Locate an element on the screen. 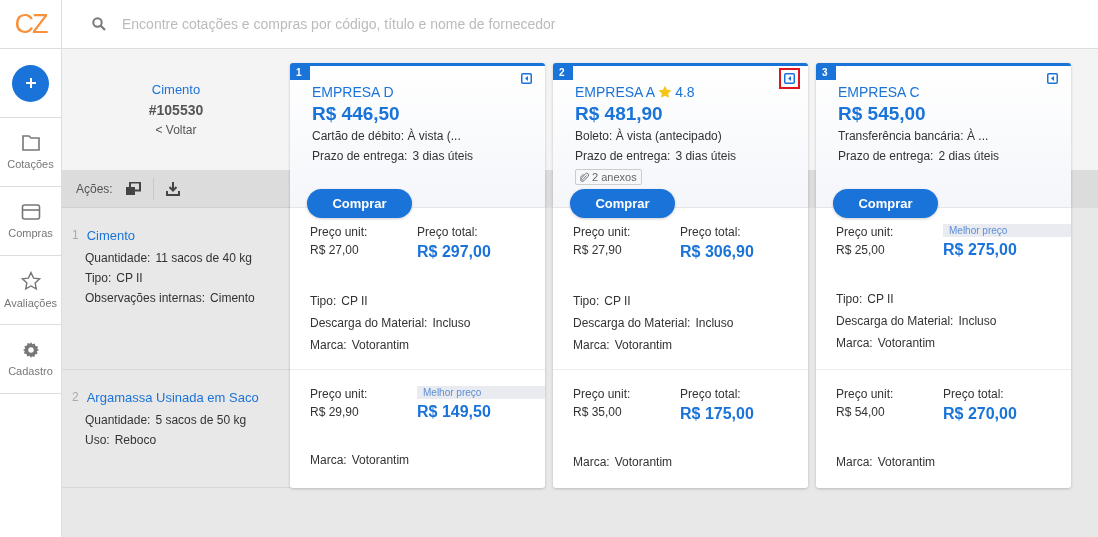 Image resolution: width=1098 pixels, height=537 pixels. proposal-total: R$ 545,00 is located at coordinates (882, 114).